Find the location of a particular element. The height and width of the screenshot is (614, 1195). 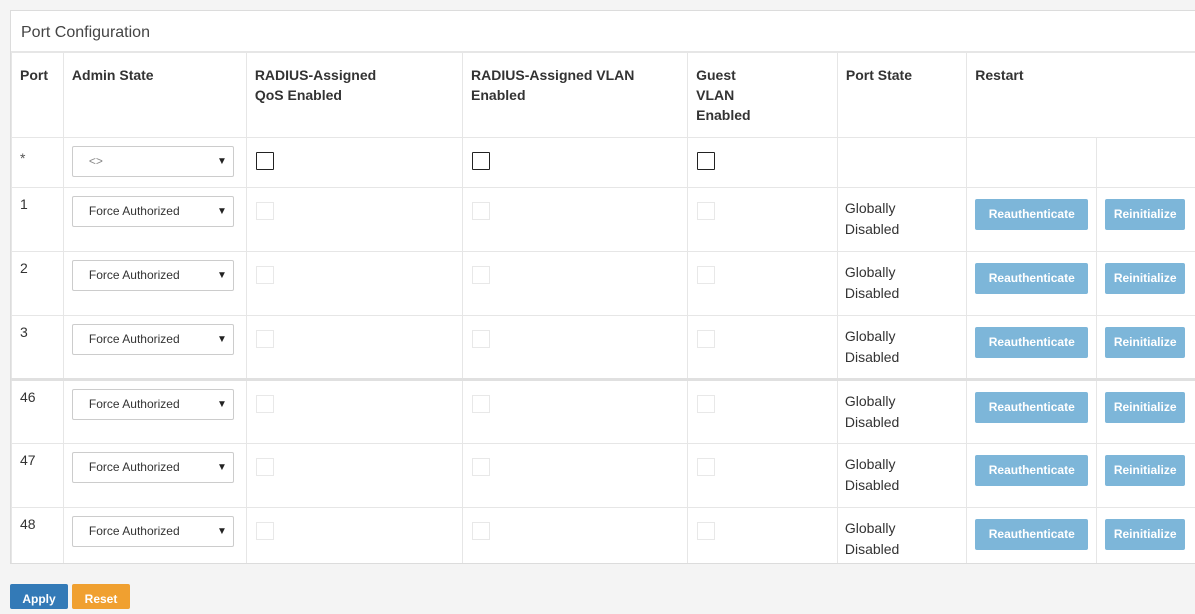

qos-checkbox-all is located at coordinates (265, 161).